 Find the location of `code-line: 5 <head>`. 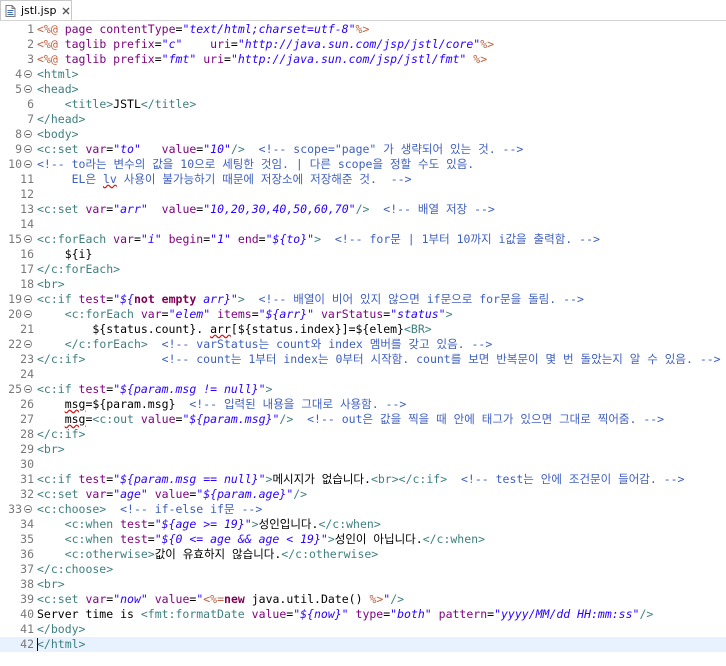

code-line: 5 <head> is located at coordinates (363, 89).